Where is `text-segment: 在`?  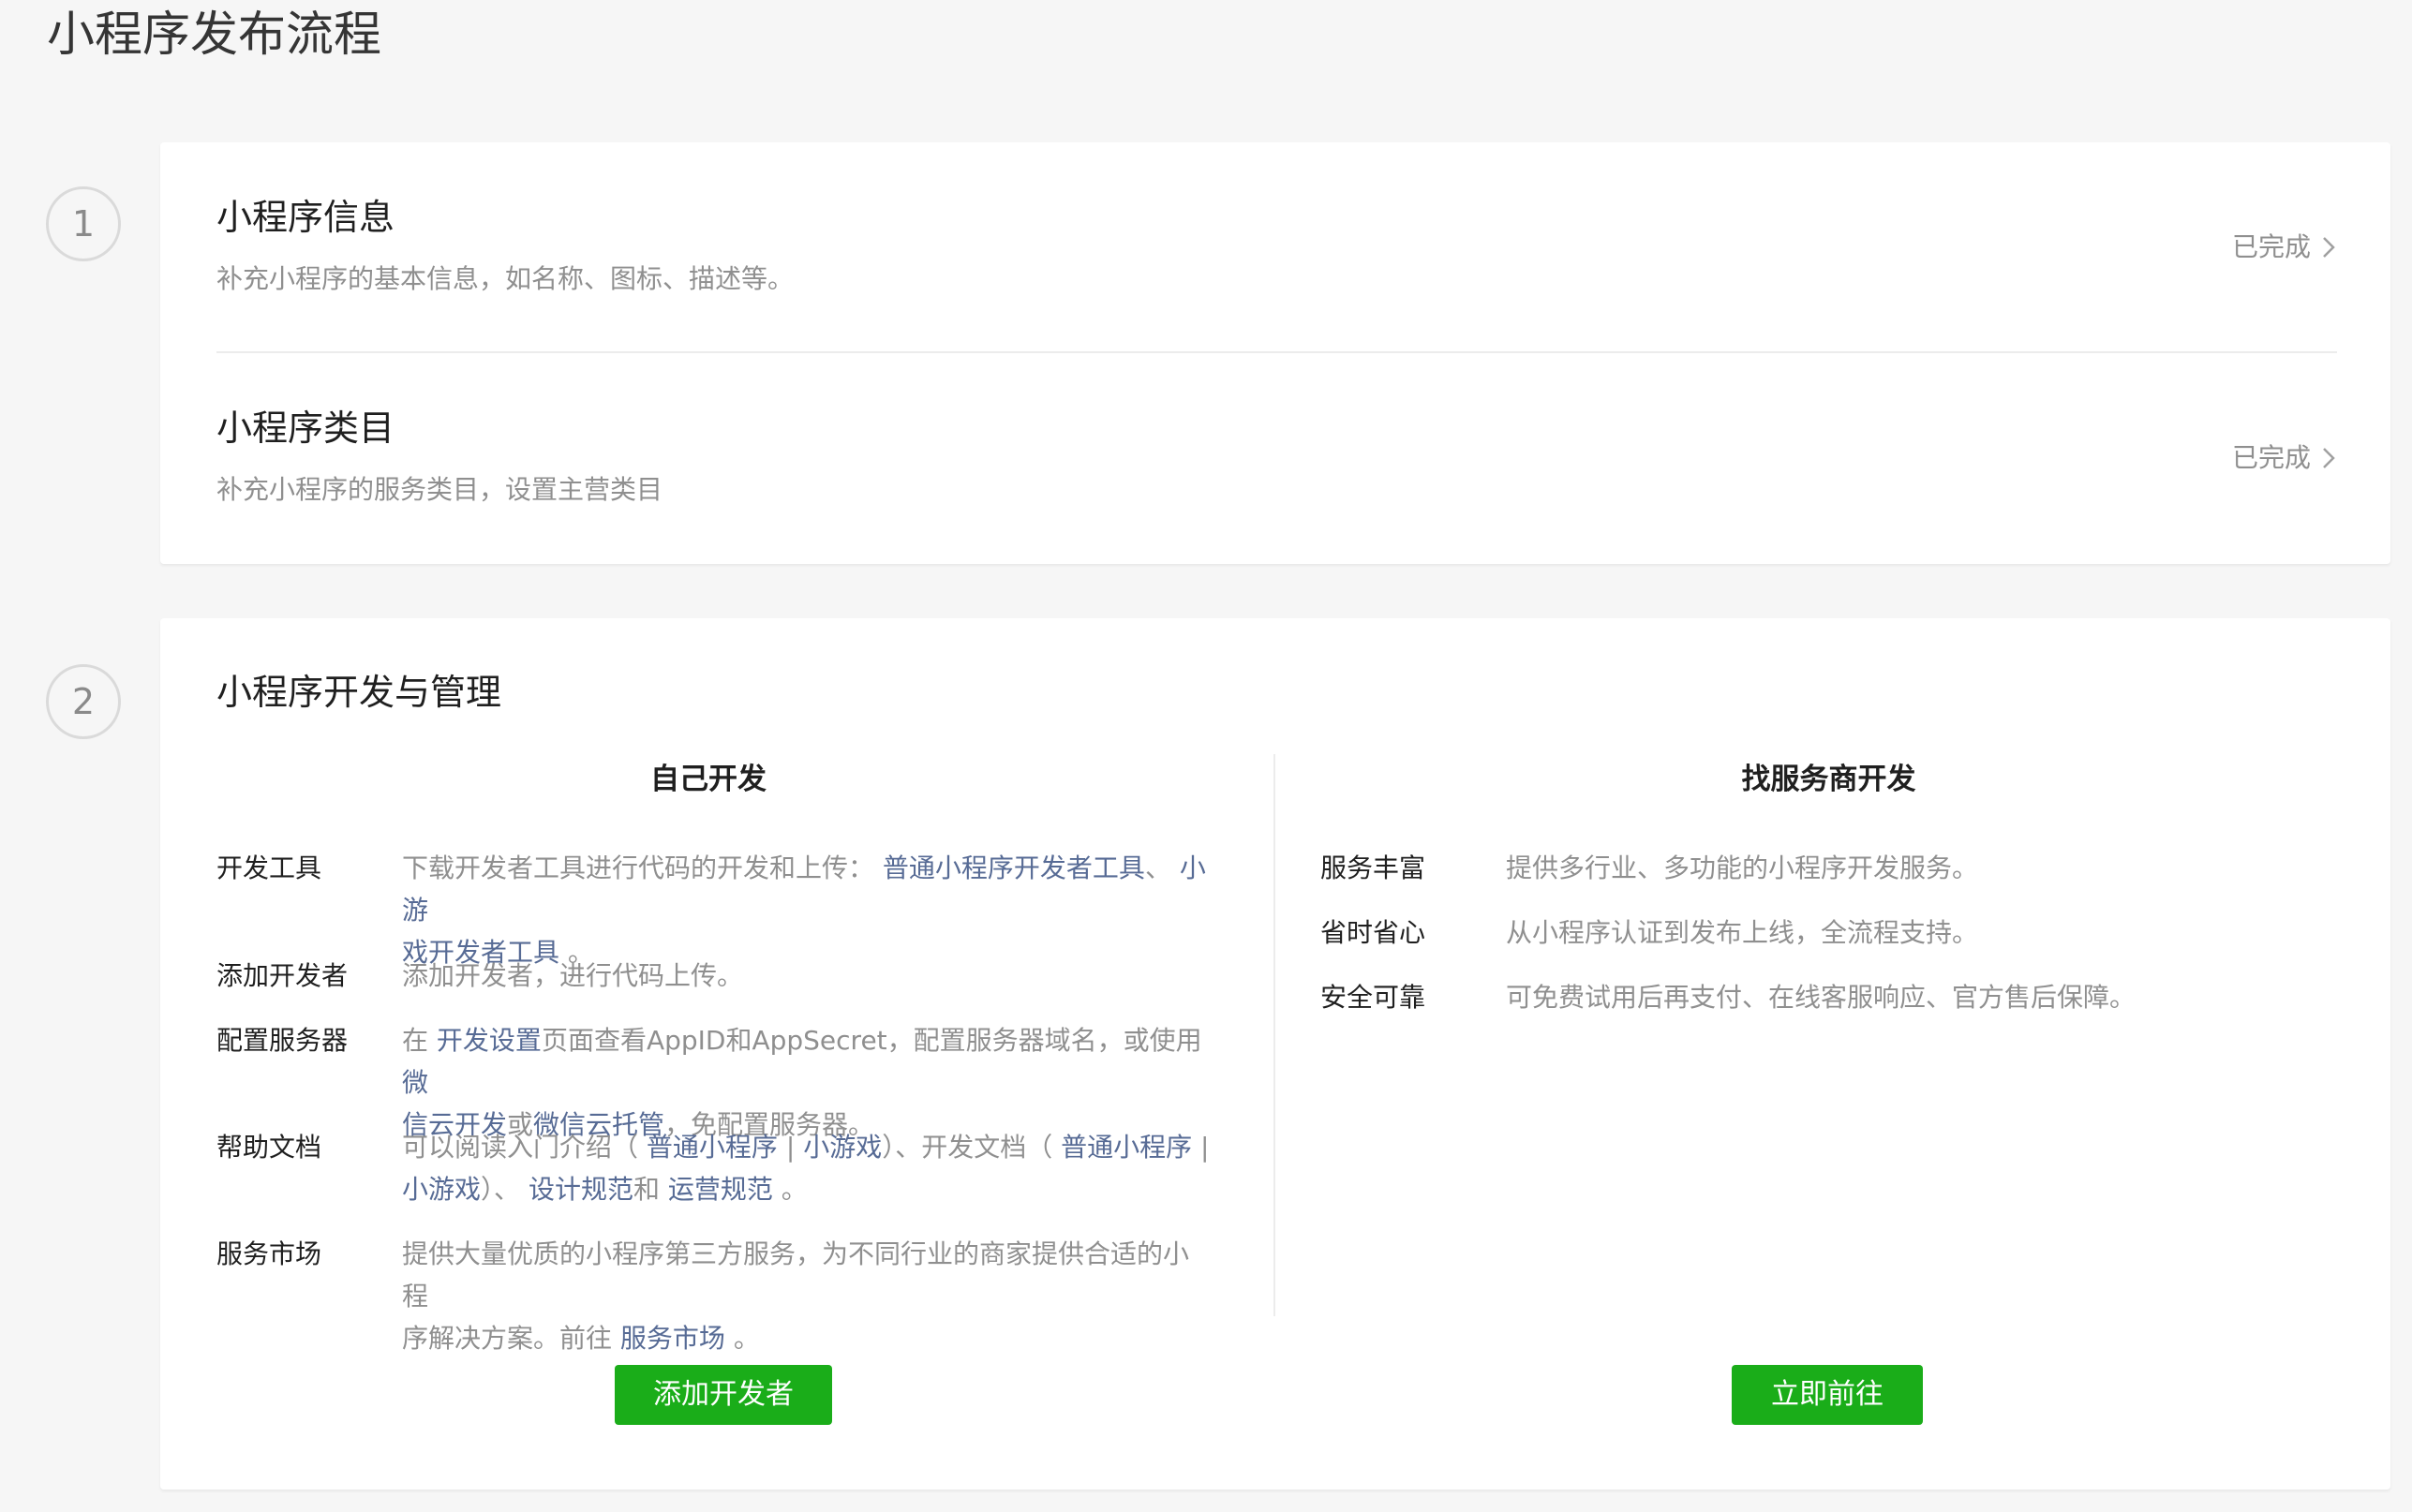 text-segment: 在 is located at coordinates (416, 1040).